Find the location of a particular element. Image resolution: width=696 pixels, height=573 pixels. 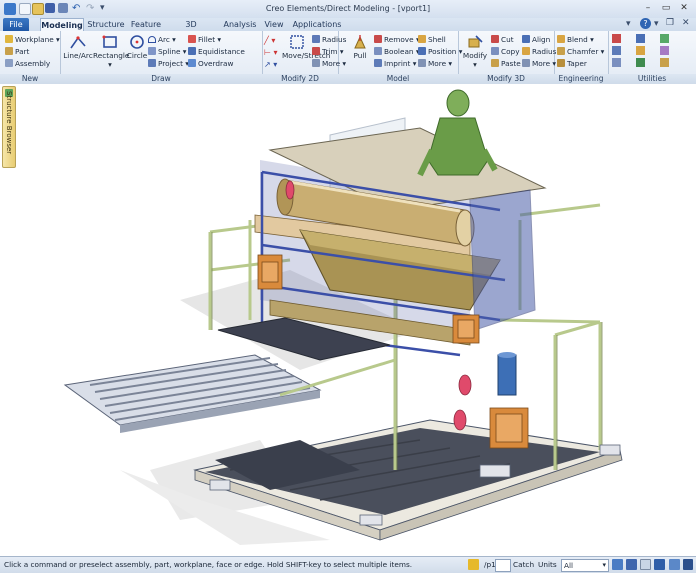

more-3d-button: More ▾ is located at coordinates (539, 63).